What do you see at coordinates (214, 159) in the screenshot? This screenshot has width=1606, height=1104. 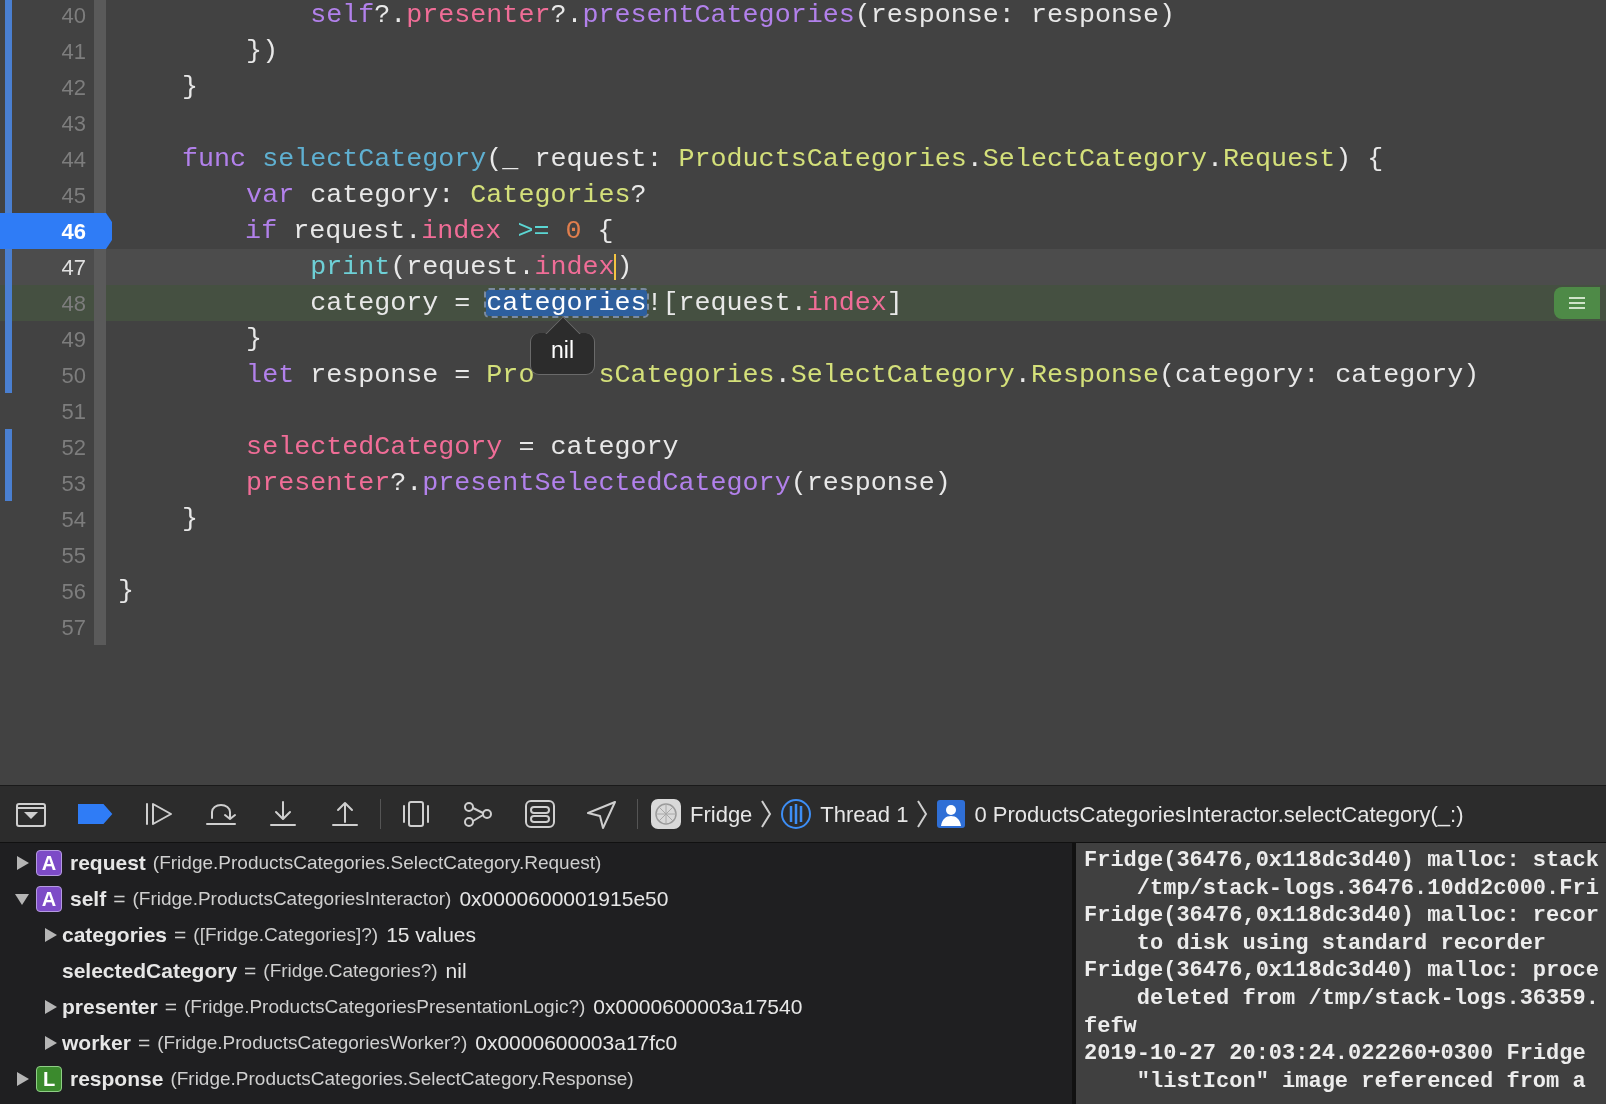 I see `code-token: func` at bounding box center [214, 159].